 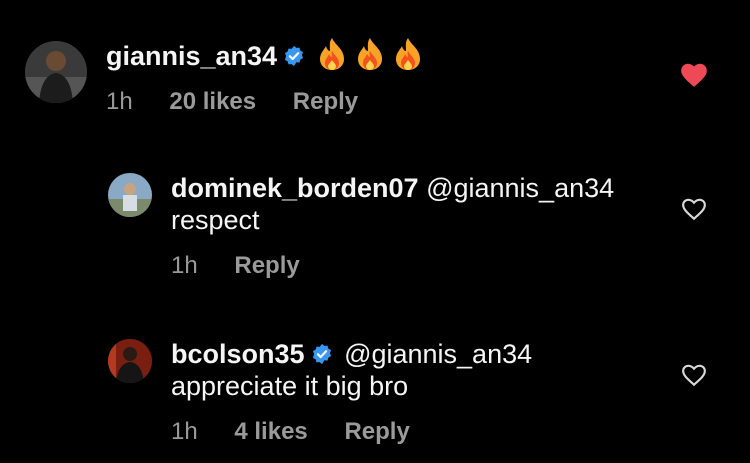 I want to click on comment-meta: 1h Reply, so click(x=250, y=266).